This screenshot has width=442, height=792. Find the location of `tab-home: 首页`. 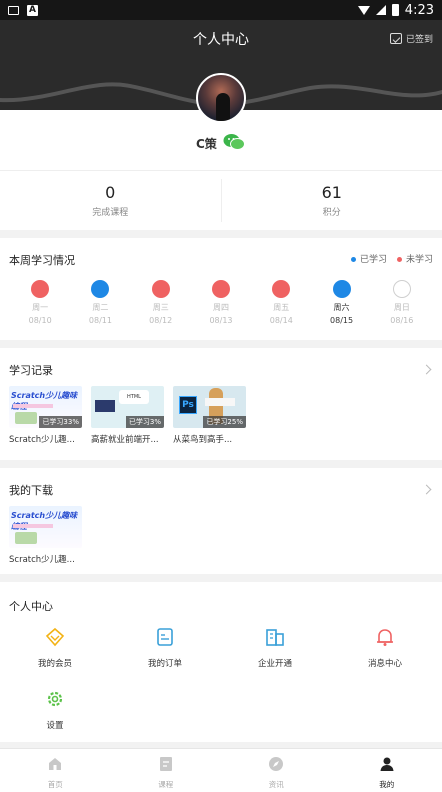

tab-home: 首页 is located at coordinates (55, 770).